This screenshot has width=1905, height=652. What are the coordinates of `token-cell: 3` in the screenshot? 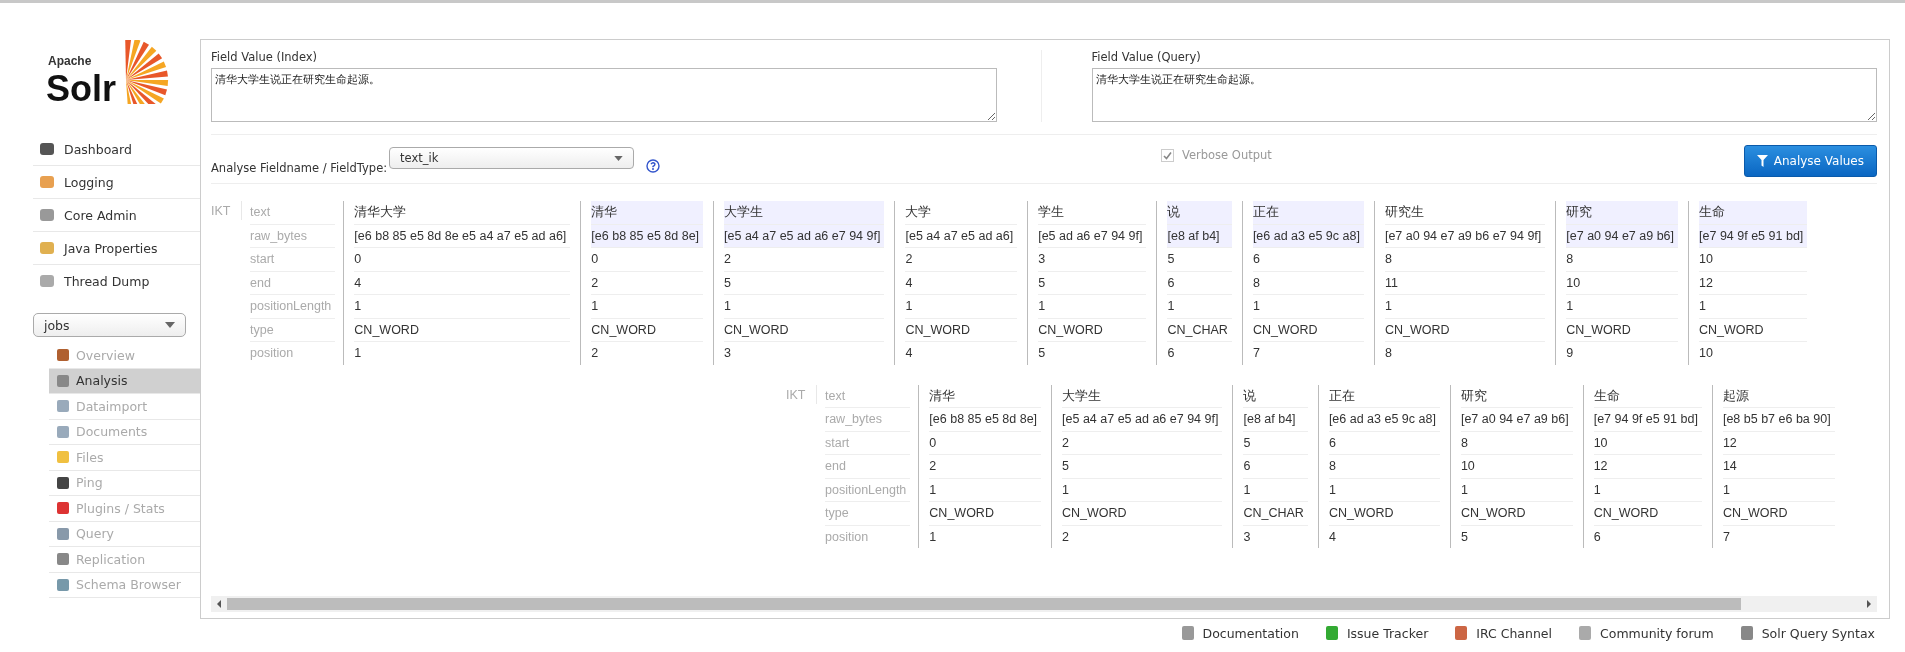 It's located at (1092, 260).